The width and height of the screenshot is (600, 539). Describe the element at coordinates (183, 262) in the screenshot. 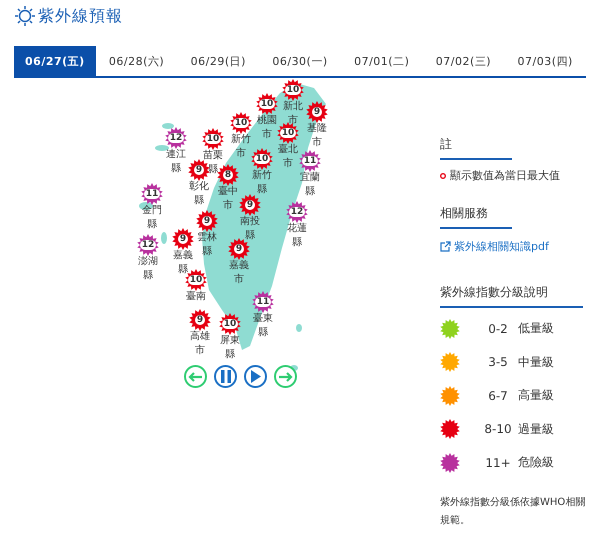

I see `county-label: 嘉義縣` at that location.